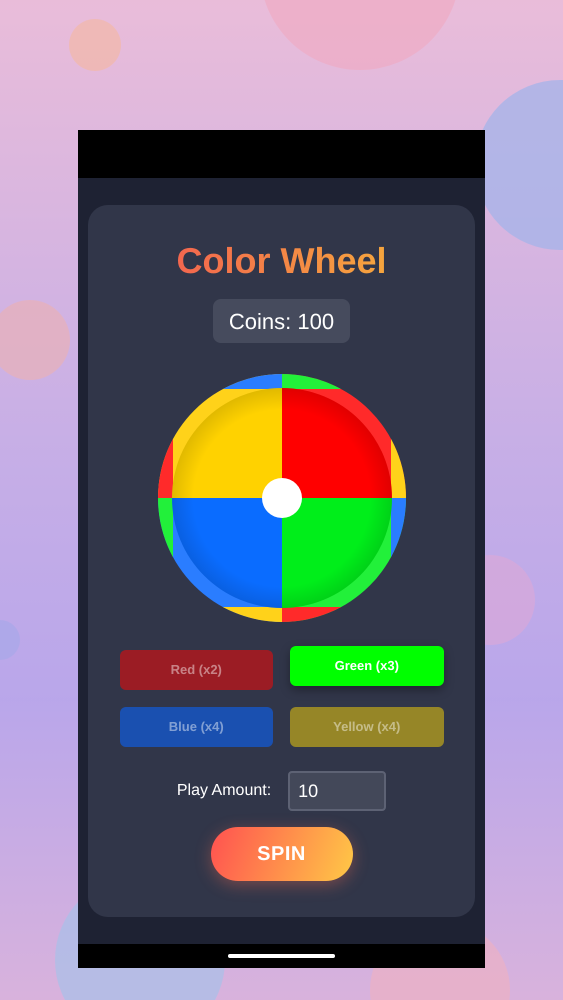  What do you see at coordinates (224, 791) in the screenshot?
I see `play-amount-label: Play Amount:` at bounding box center [224, 791].